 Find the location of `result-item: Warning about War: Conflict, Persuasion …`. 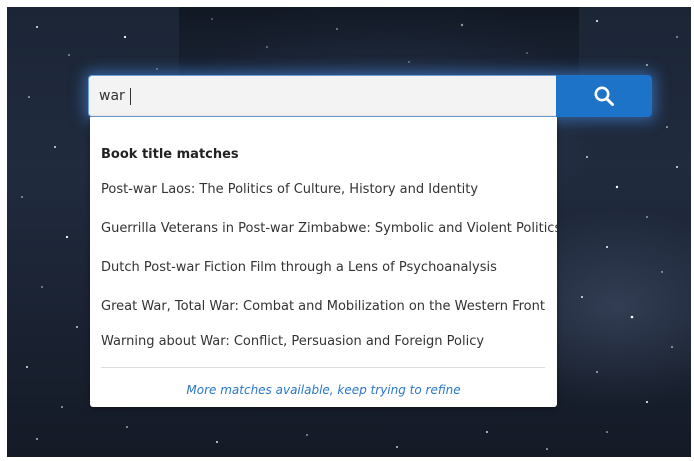

result-item: Warning about War: Conflict, Persuasion … is located at coordinates (292, 341).